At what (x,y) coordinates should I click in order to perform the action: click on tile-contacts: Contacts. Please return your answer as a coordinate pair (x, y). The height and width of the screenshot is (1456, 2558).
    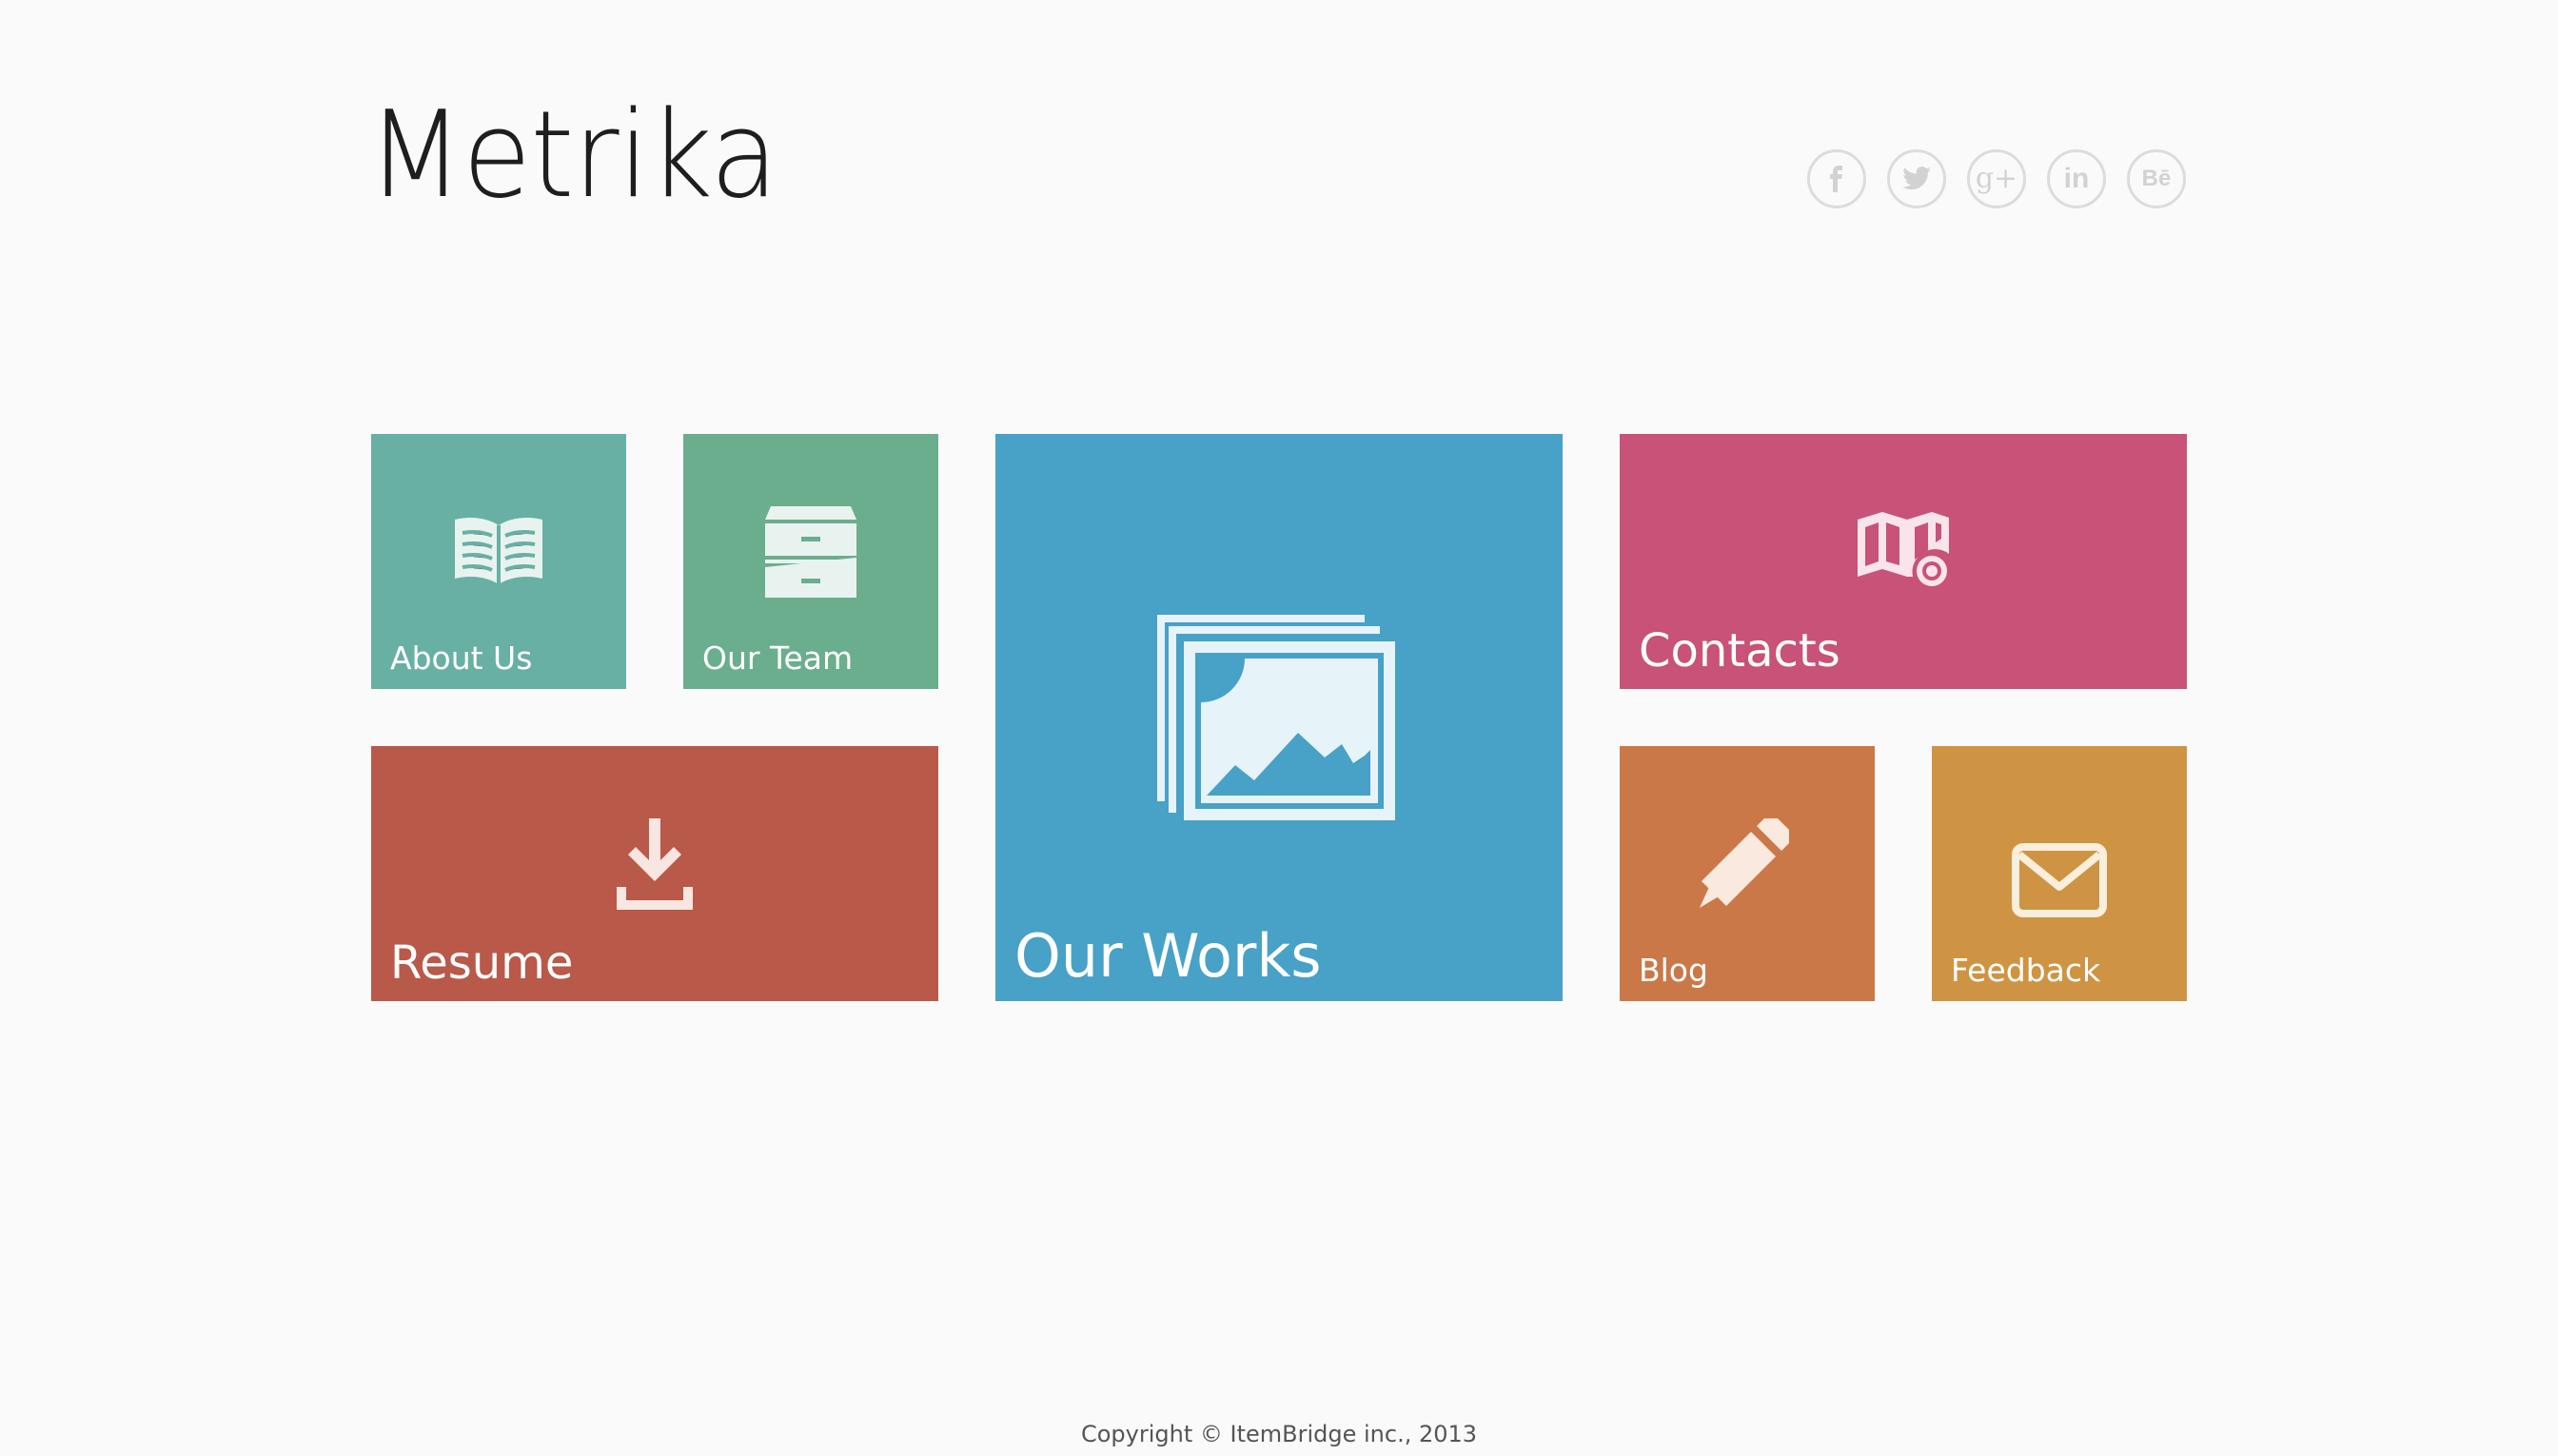
    Looking at the image, I should click on (1903, 561).